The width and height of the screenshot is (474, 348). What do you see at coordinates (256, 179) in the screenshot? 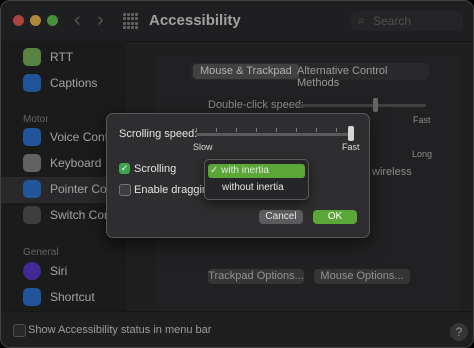
I see `scrolling-inertia-menu: ✓ with inertia without inertia` at bounding box center [256, 179].